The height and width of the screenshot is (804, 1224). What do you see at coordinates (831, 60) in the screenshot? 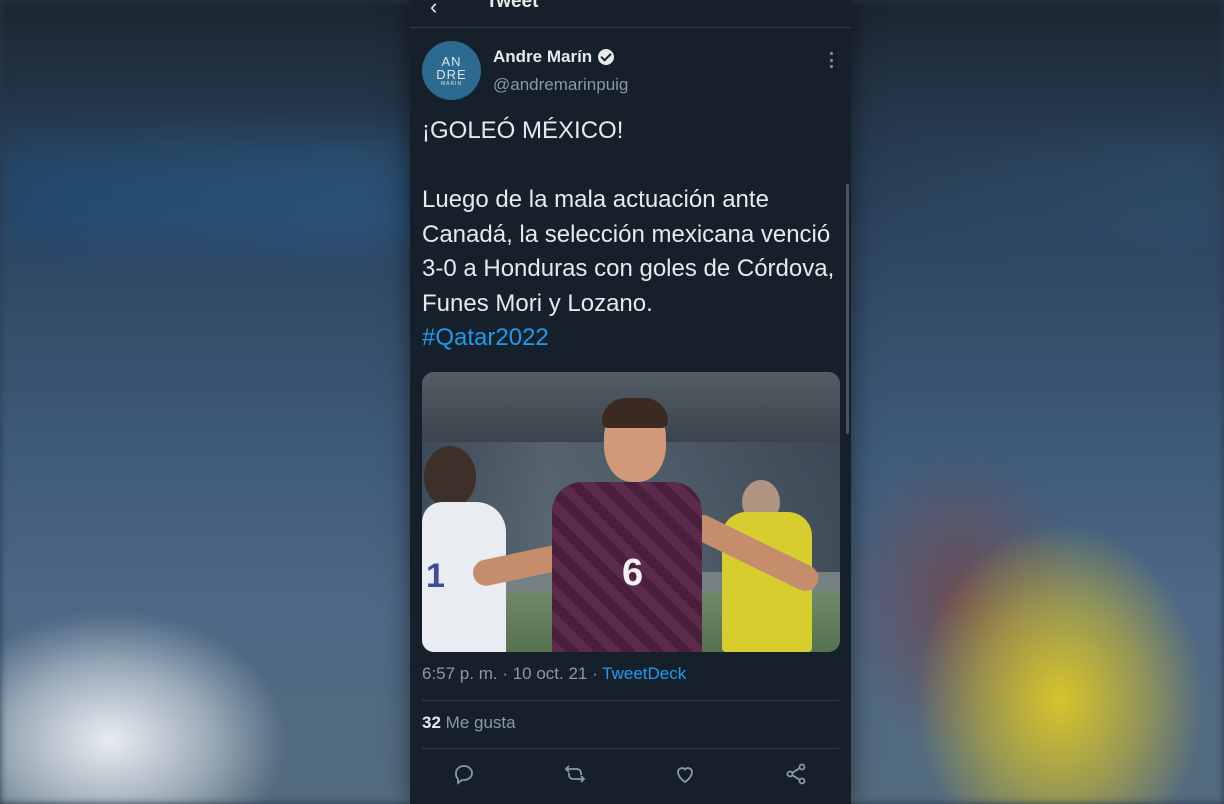
I see `more-options-icon` at bounding box center [831, 60].